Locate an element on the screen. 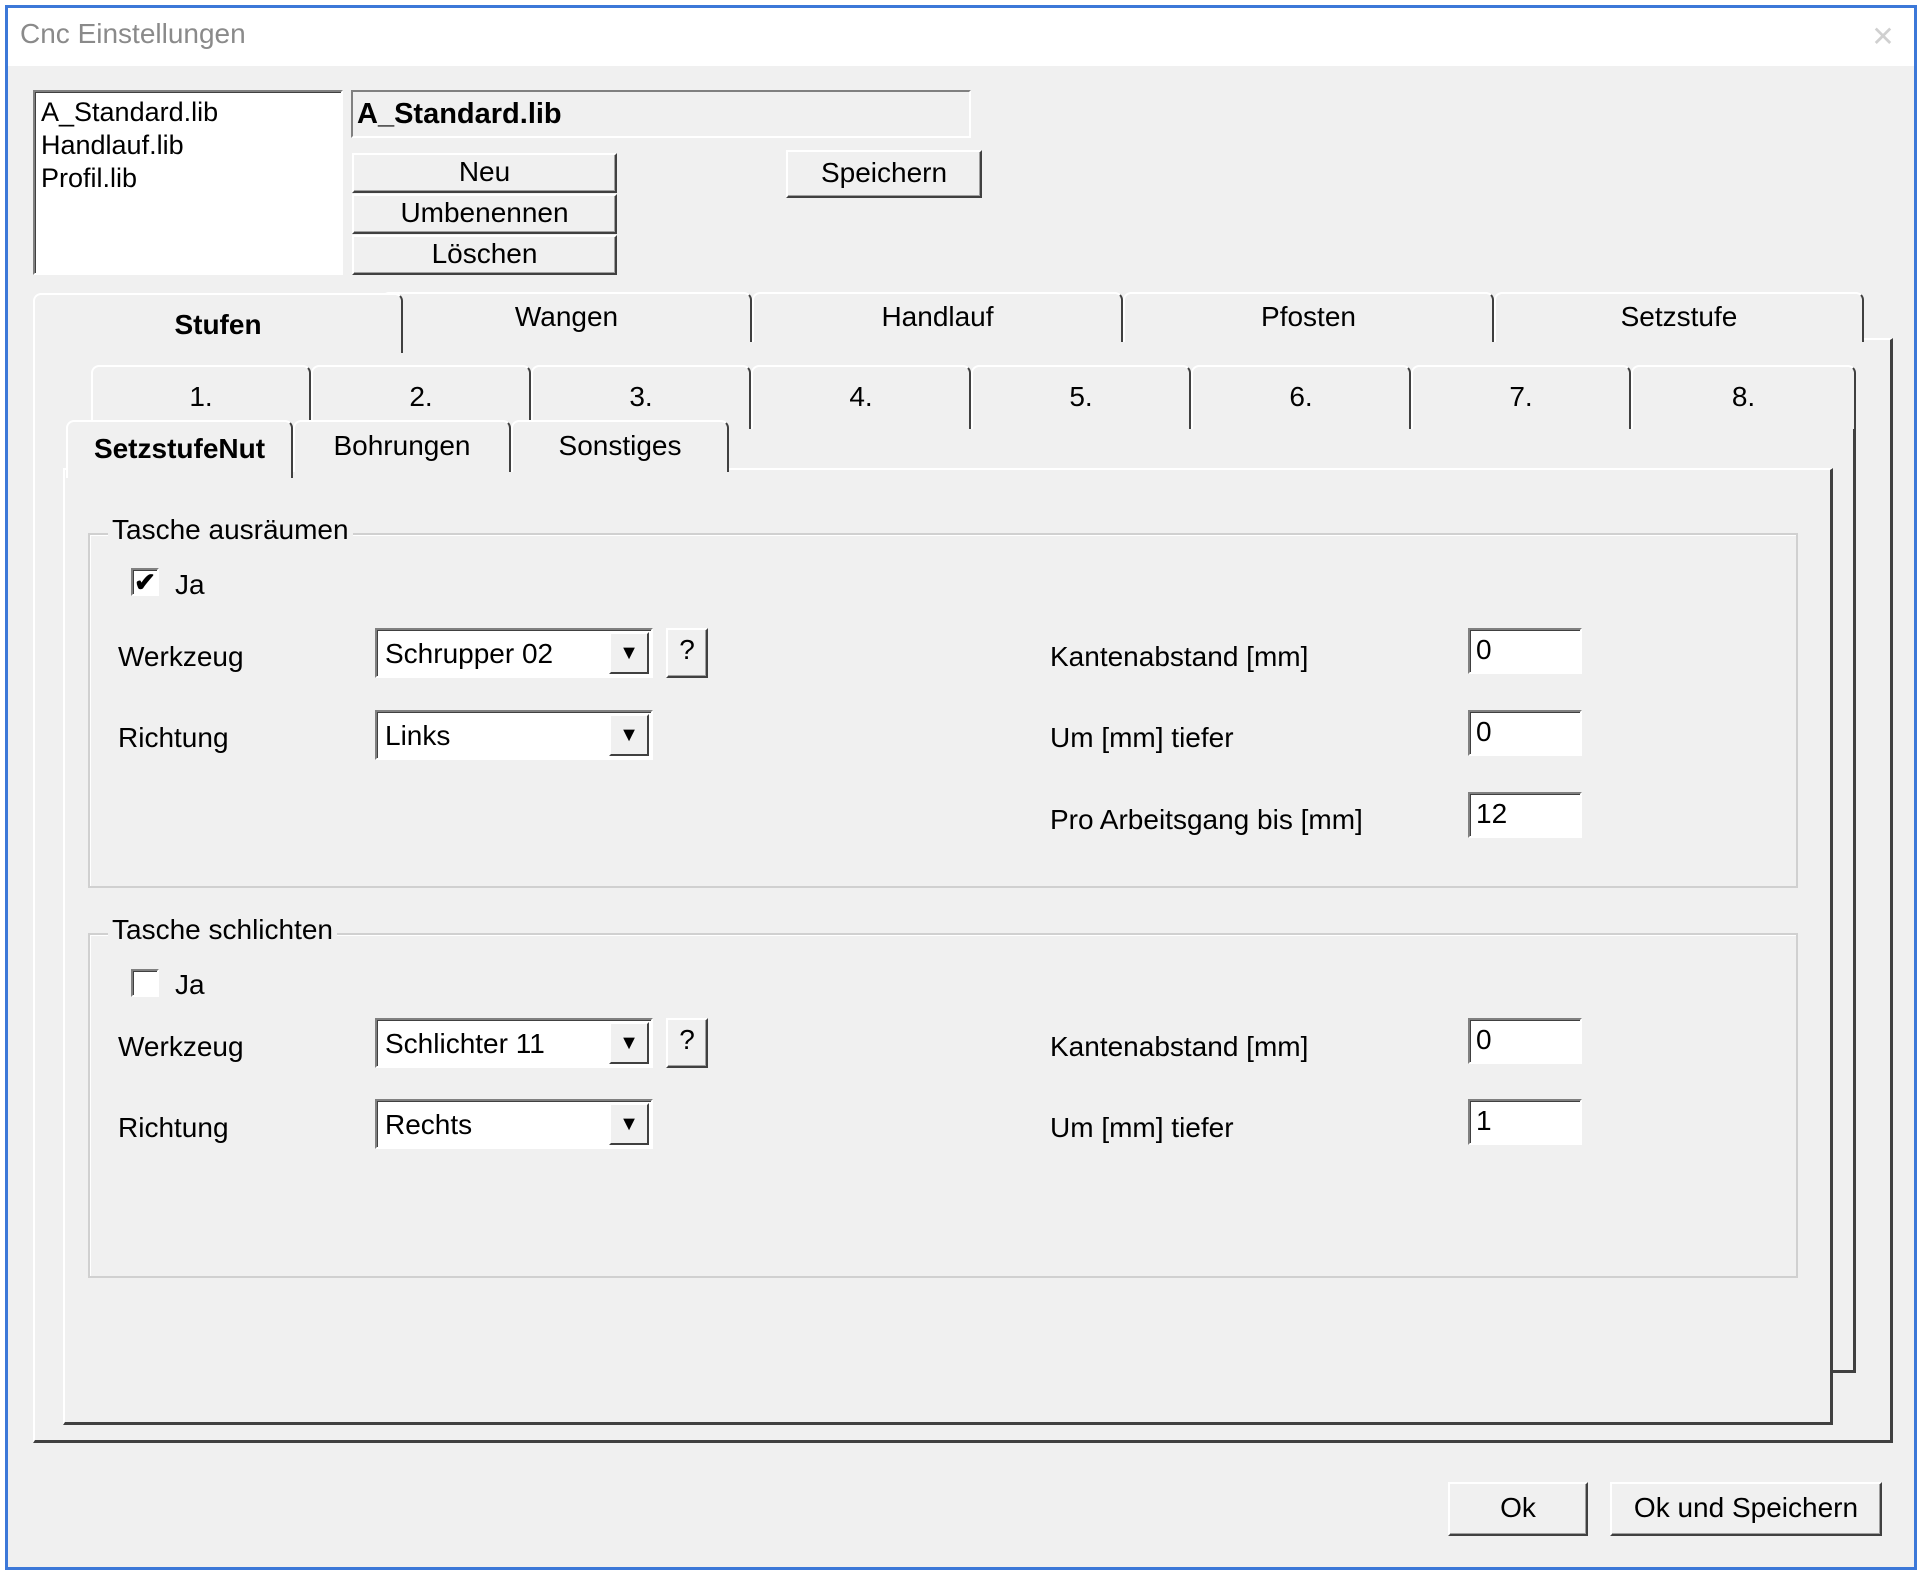  ok-save-button: Ok und Speichern is located at coordinates (1746, 1509).